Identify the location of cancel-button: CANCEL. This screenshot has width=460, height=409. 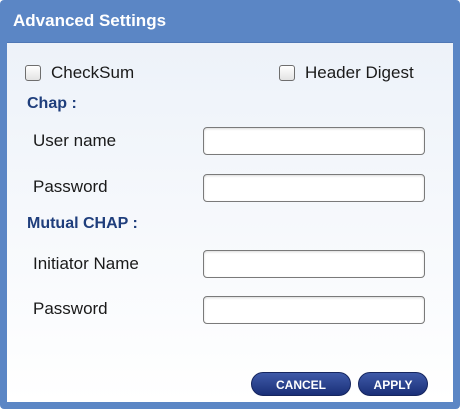
(301, 384).